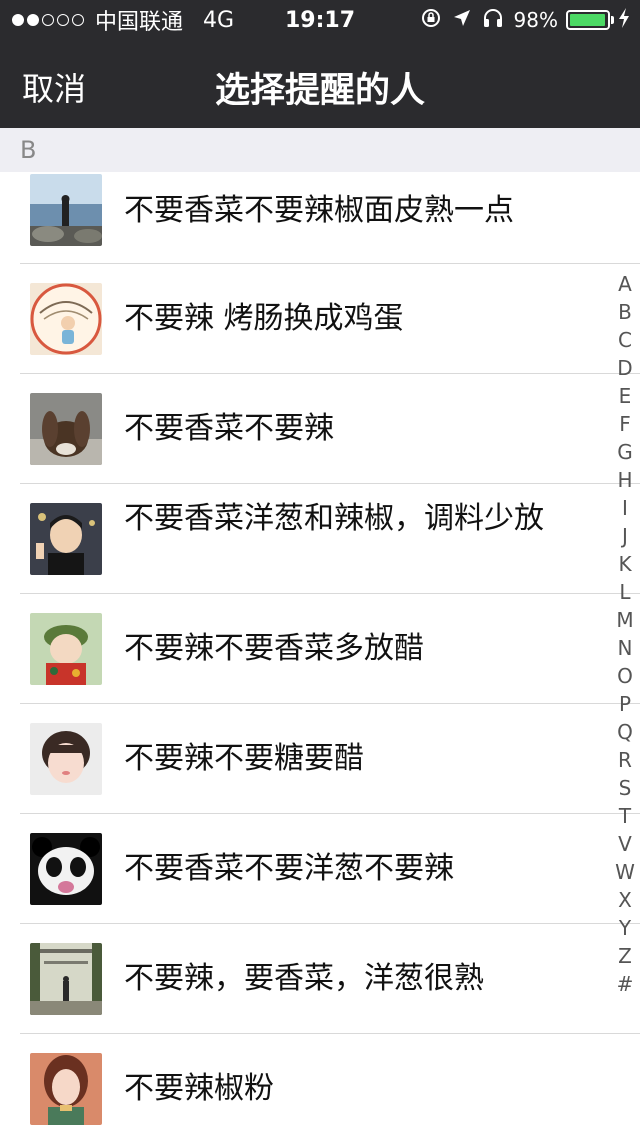 The width and height of the screenshot is (640, 1144). I want to click on index-letter: #, so click(625, 984).